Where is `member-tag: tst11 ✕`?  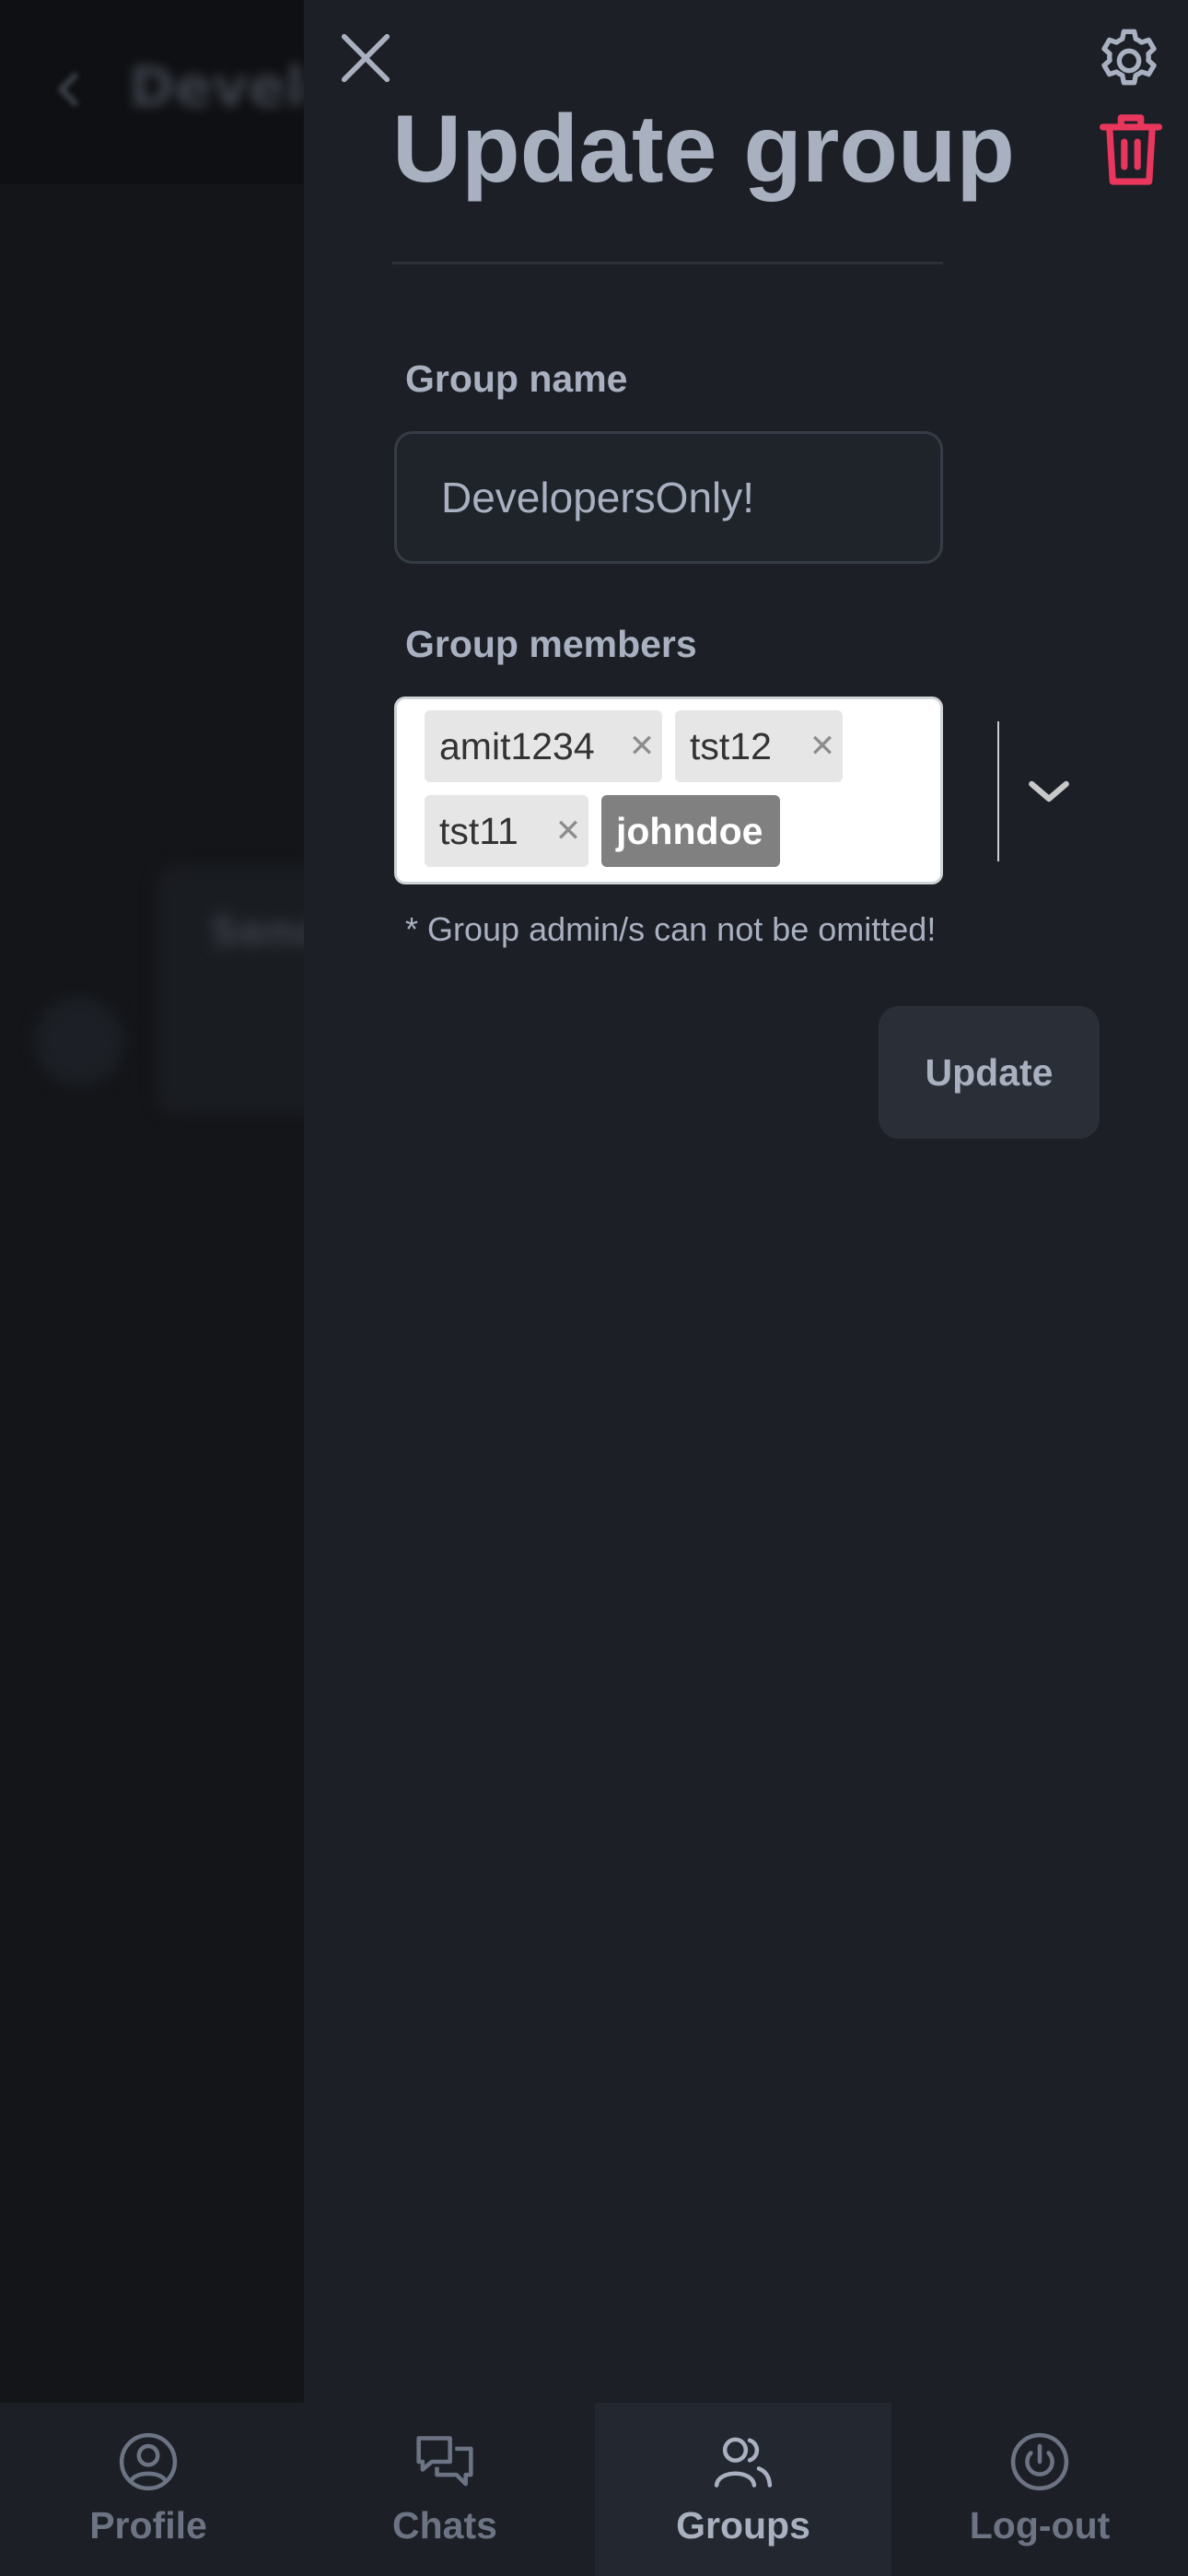 member-tag: tst11 ✕ is located at coordinates (507, 831).